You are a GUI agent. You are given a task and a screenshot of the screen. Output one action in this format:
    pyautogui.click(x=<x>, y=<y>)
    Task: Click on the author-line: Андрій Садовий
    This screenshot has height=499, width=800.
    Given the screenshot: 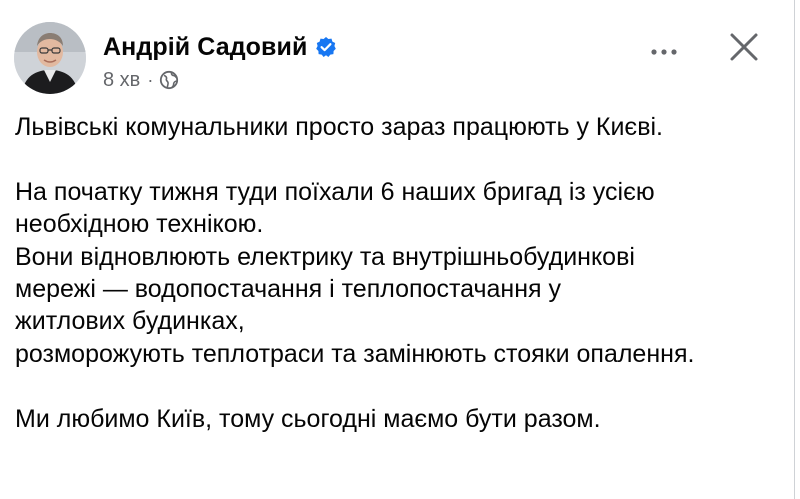 What is the action you would take?
    pyautogui.click(x=220, y=47)
    